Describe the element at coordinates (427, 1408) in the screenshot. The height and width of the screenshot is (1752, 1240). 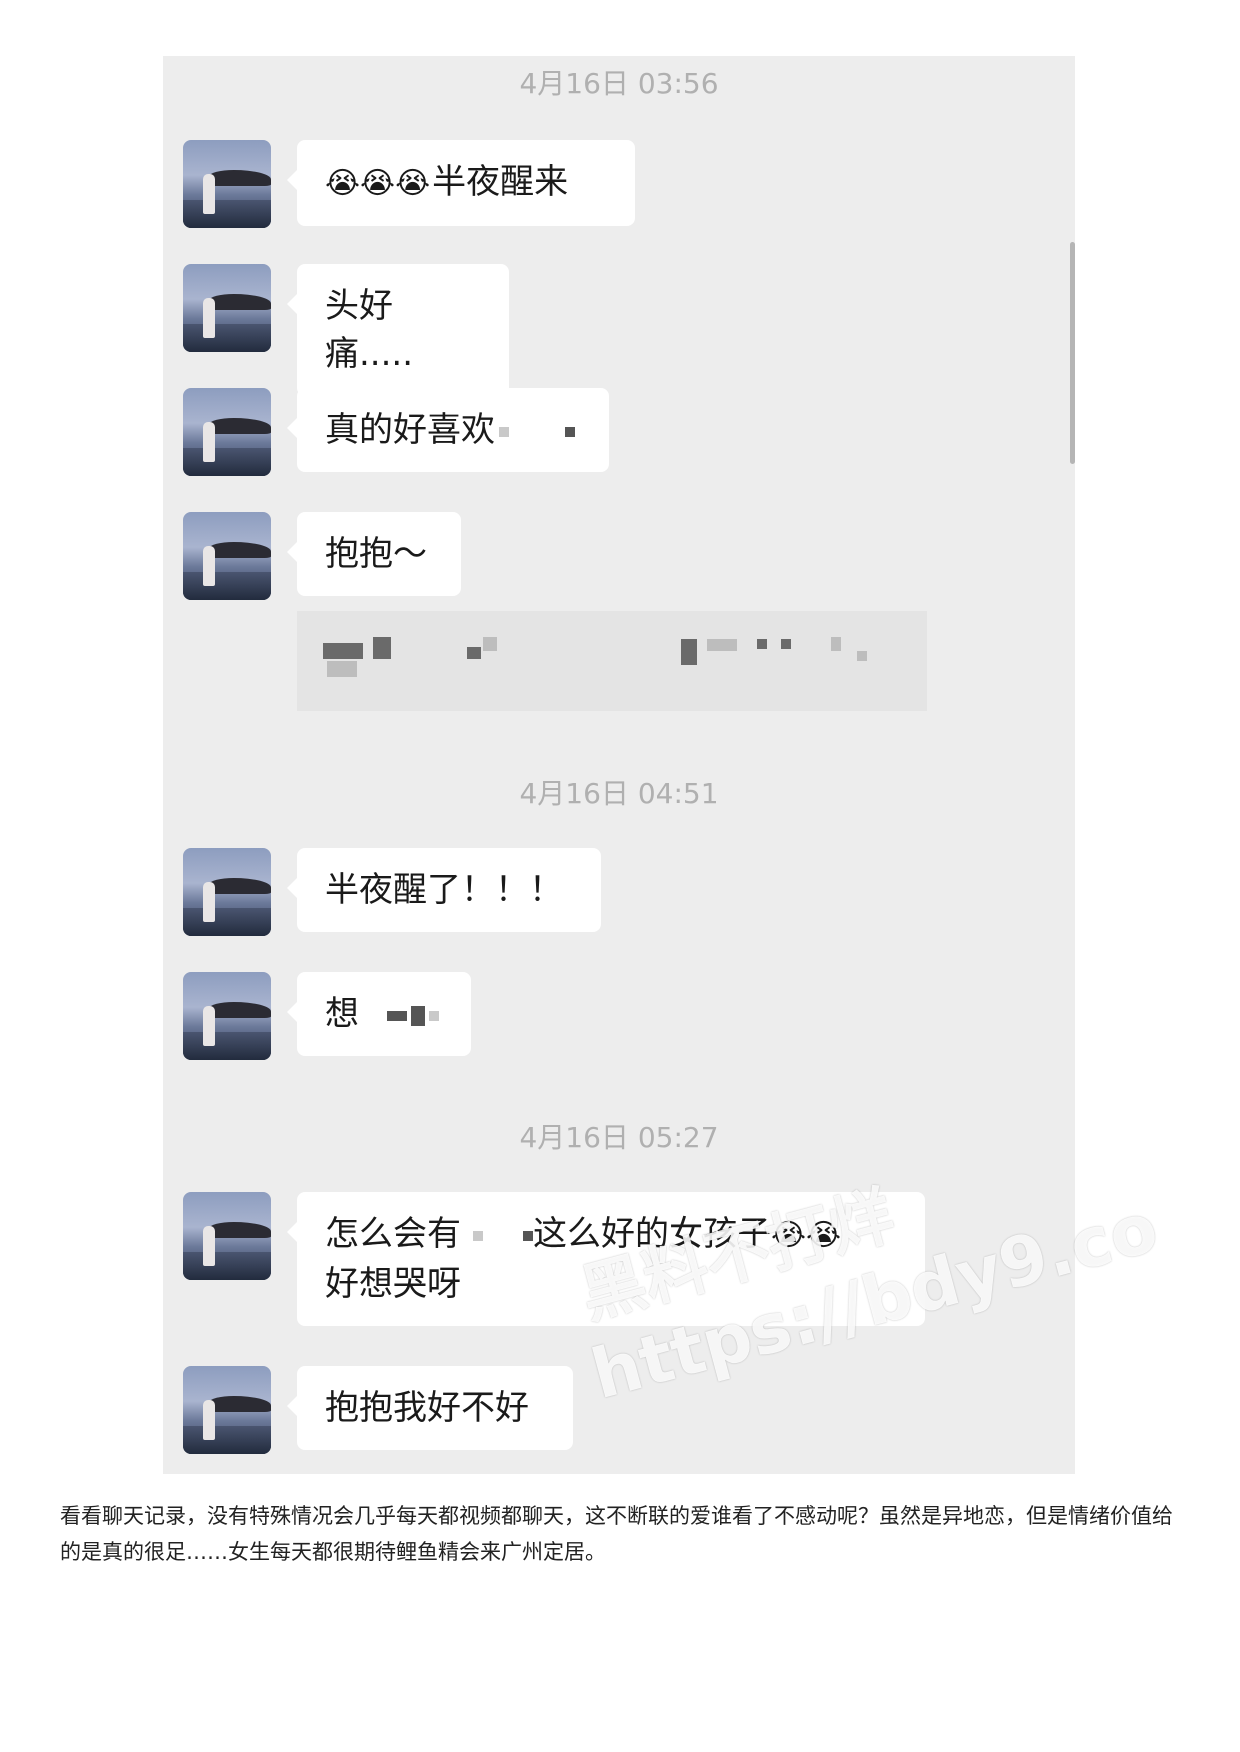
I see `message-text: 抱抱我好不好` at that location.